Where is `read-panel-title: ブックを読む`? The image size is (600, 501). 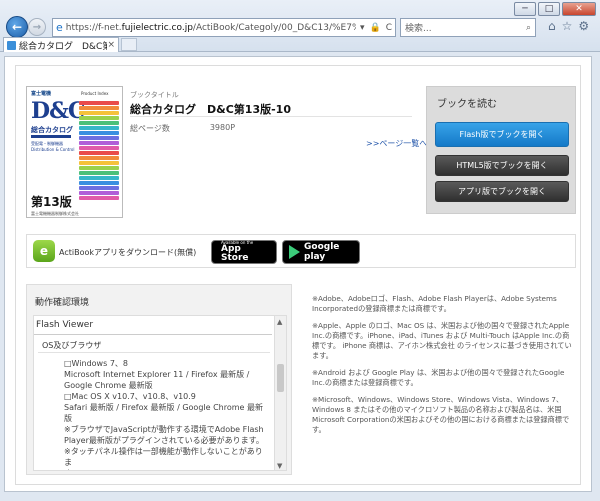 read-panel-title: ブックを読む is located at coordinates (467, 104).